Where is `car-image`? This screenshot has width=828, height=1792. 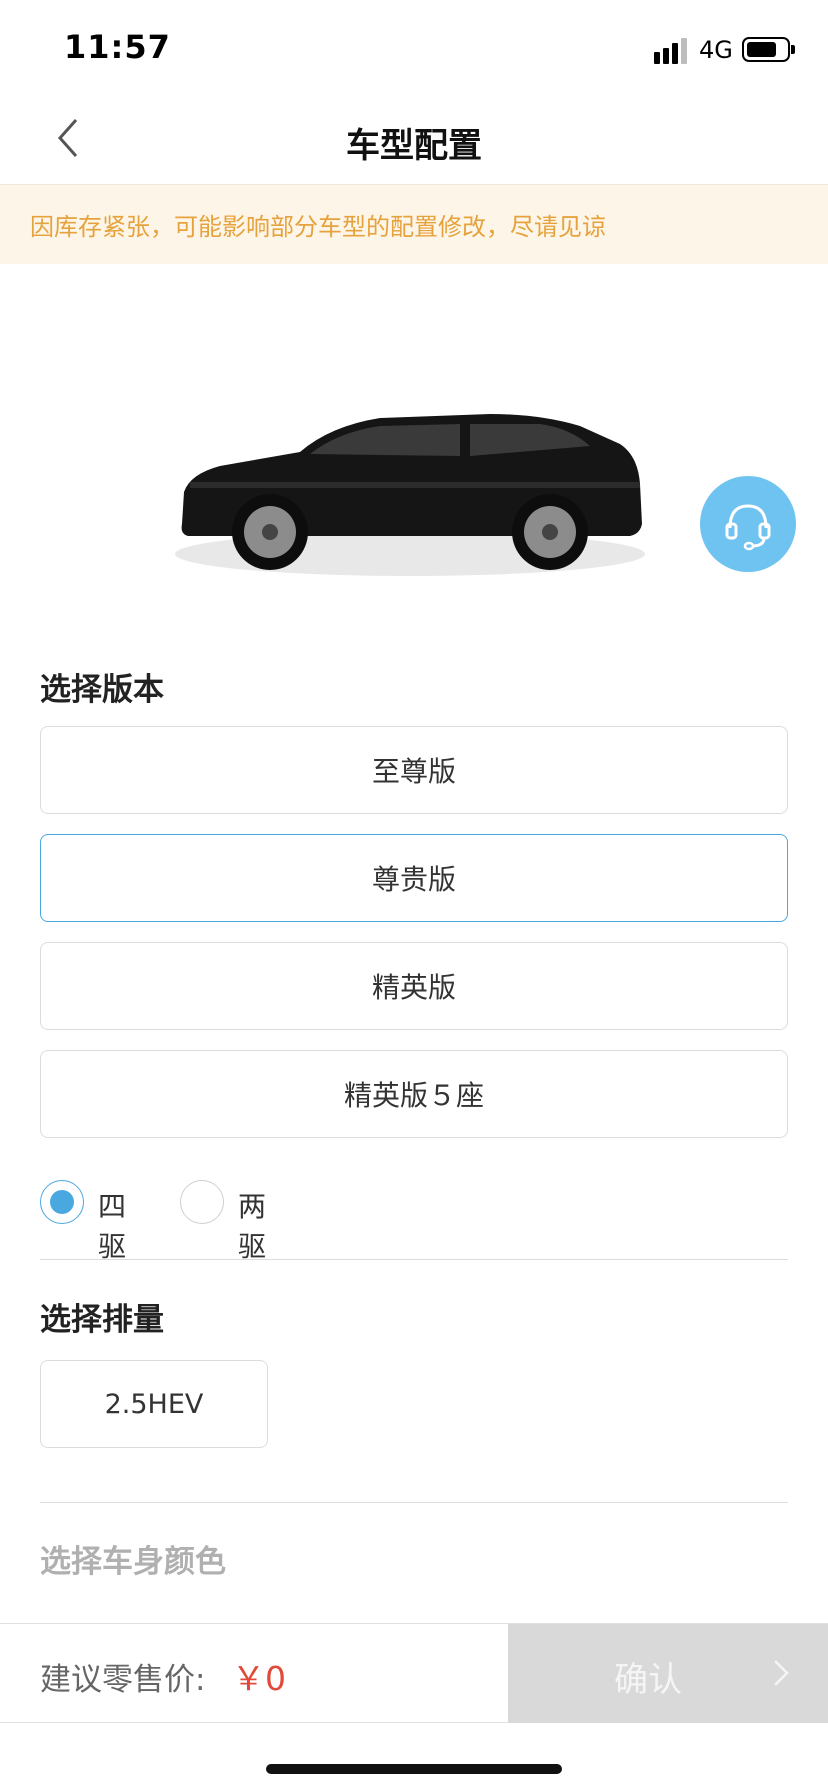 car-image is located at coordinates (410, 495).